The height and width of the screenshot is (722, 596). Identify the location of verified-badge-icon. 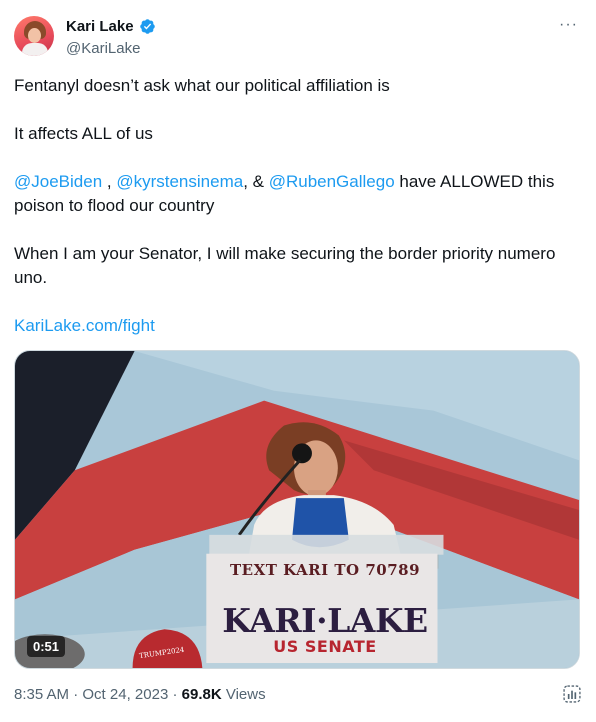
(147, 26).